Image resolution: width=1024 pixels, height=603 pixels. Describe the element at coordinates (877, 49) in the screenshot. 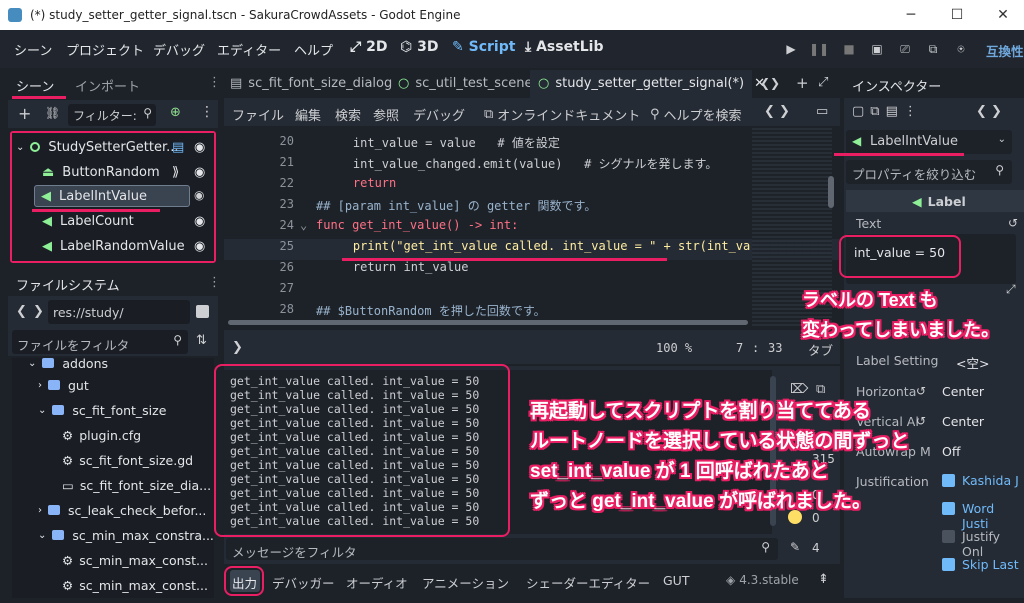

I see `remote-debug-icon: ▣` at that location.